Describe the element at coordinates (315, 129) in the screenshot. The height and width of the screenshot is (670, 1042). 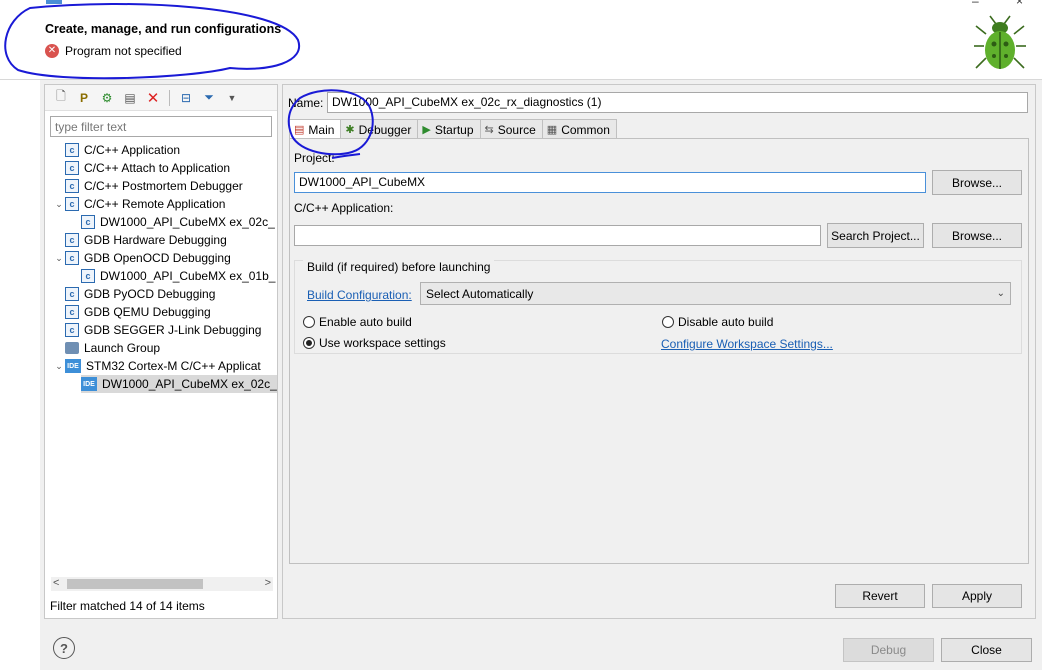
I see `tab-main: ▤ Main` at that location.